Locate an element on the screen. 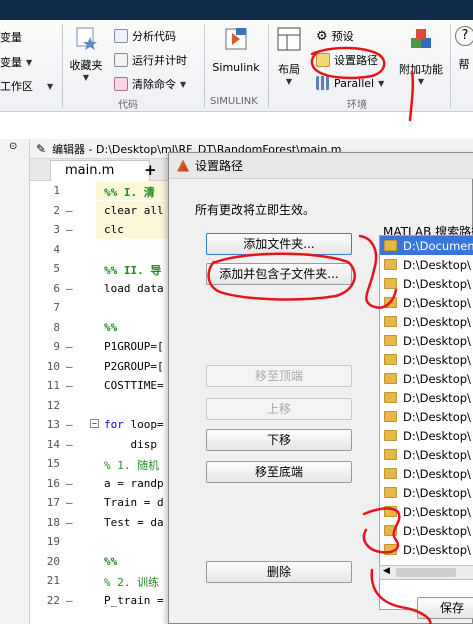  remove-button: 删除 is located at coordinates (279, 572).